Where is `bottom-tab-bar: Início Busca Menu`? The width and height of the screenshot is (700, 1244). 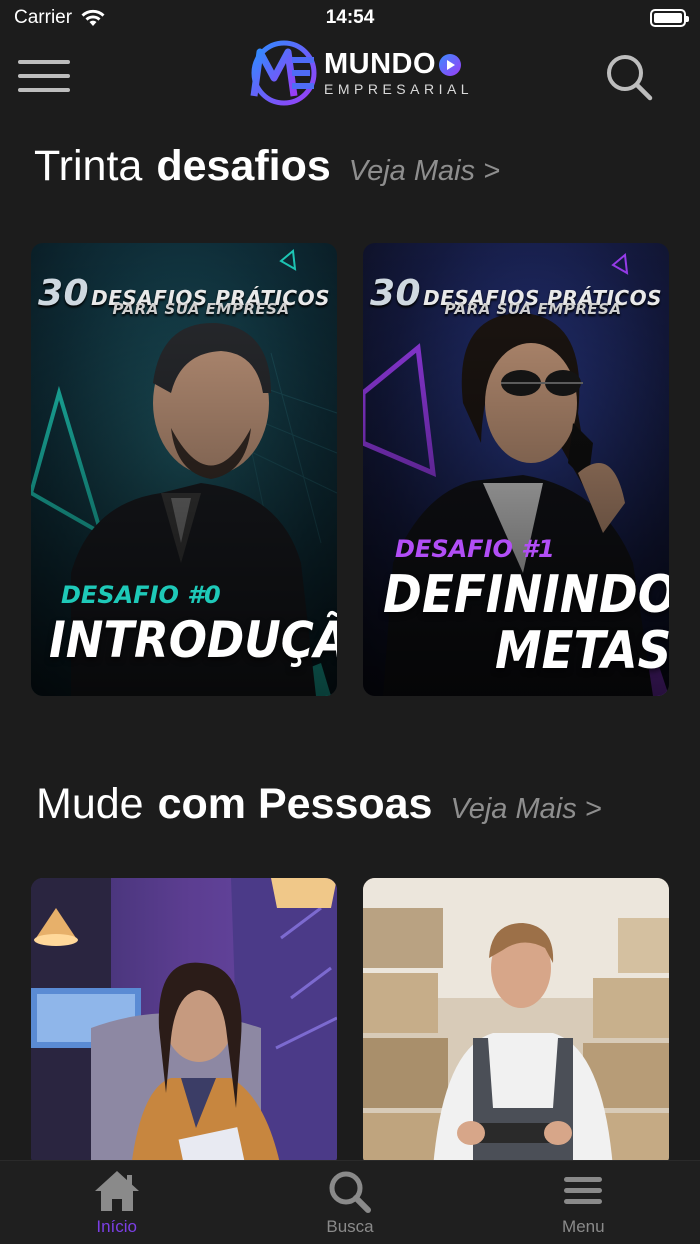
bottom-tab-bar: Início Busca Menu is located at coordinates (350, 1202).